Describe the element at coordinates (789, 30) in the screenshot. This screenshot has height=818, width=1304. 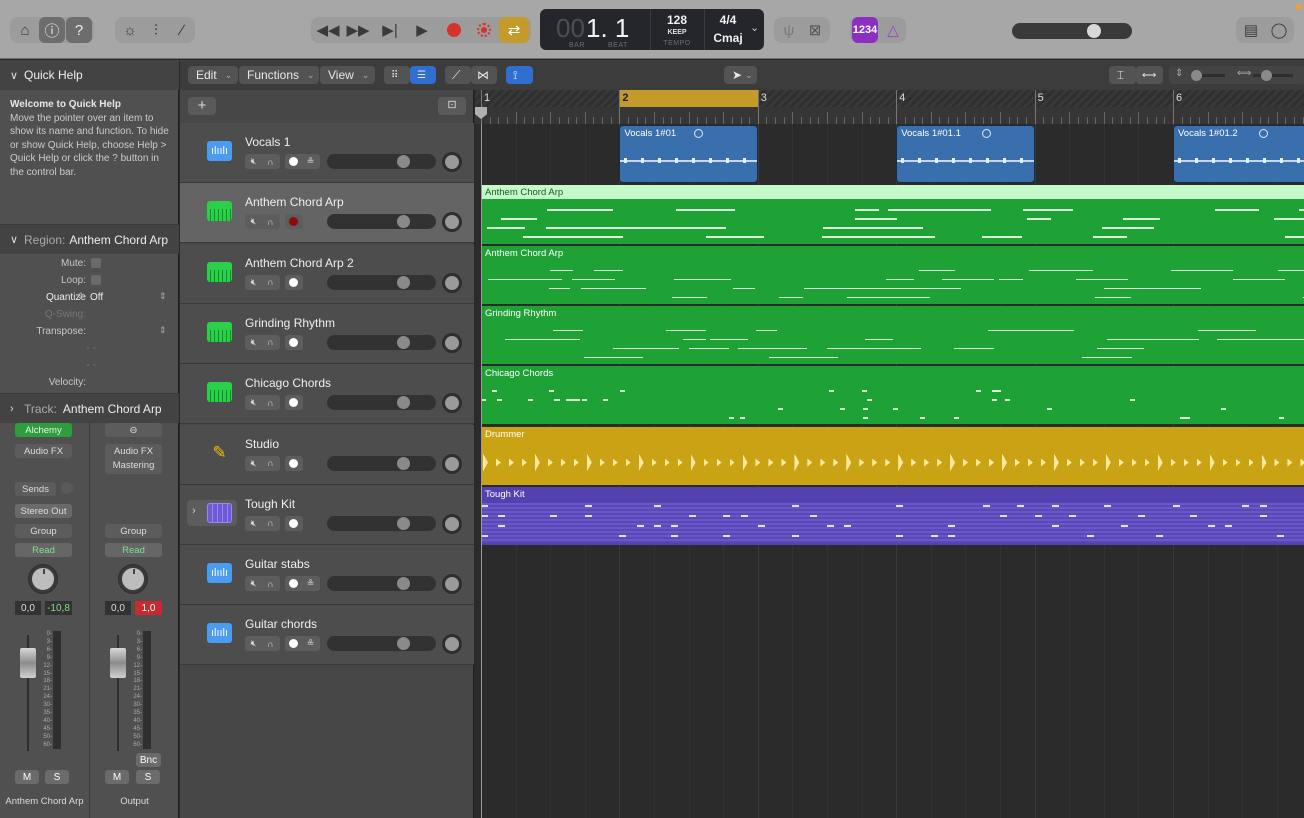
I see `tuning-fork-icon: ψ` at that location.